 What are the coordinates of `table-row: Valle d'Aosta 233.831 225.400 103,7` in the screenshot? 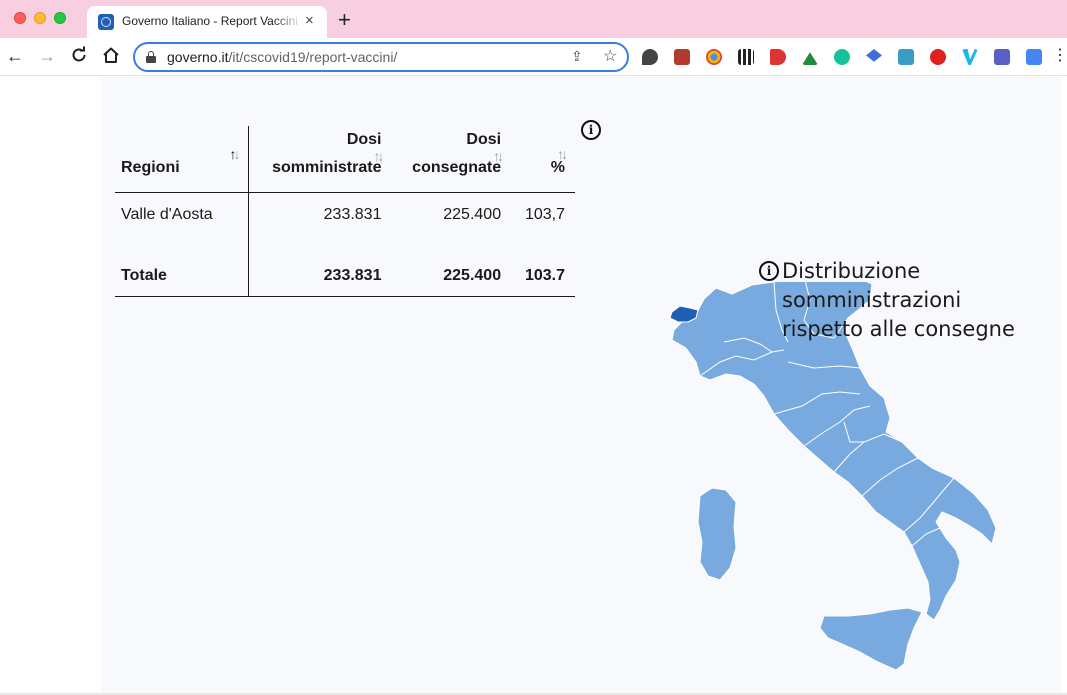 It's located at (345, 213).